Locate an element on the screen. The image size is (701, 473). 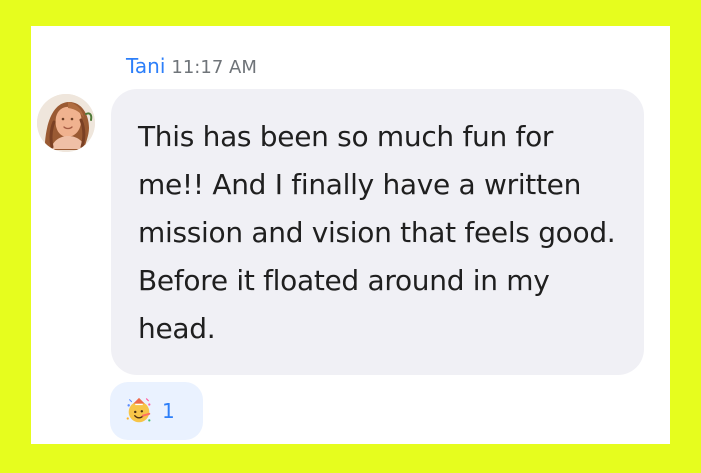
avatar-image is located at coordinates (66, 123).